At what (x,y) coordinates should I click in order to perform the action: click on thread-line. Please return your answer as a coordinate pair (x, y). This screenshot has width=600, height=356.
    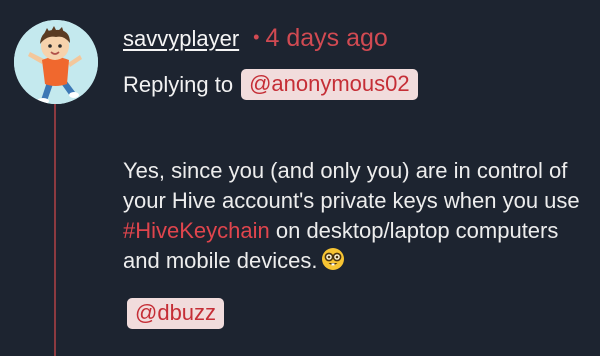
    Looking at the image, I should click on (55, 228).